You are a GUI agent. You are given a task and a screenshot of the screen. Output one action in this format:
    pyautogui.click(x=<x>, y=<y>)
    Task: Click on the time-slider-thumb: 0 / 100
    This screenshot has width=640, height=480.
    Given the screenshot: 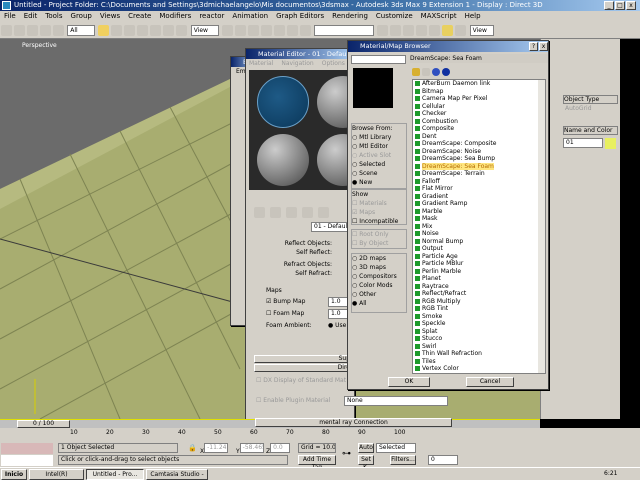 What is the action you would take?
    pyautogui.click(x=43, y=424)
    